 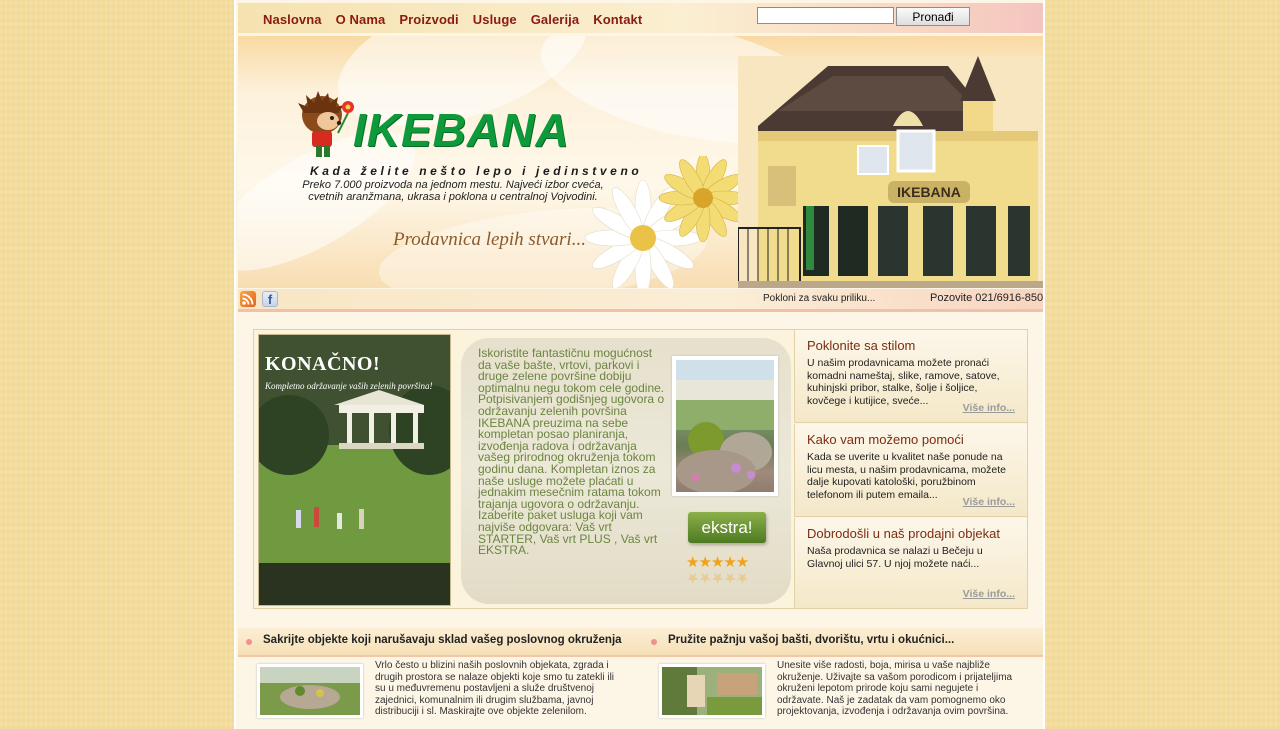 I want to click on rss-icon, so click(x=248, y=299).